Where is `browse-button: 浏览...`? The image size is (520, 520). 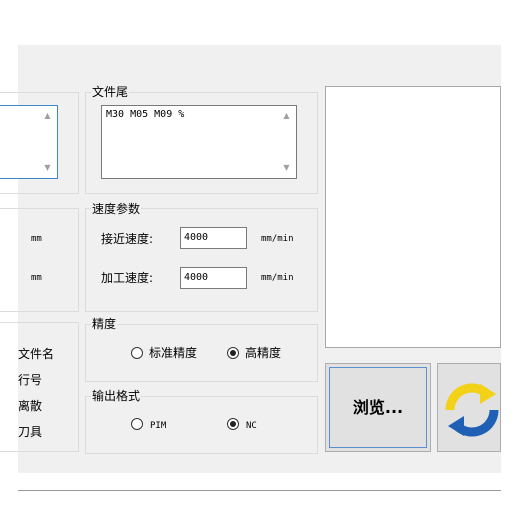 browse-button: 浏览... is located at coordinates (378, 407).